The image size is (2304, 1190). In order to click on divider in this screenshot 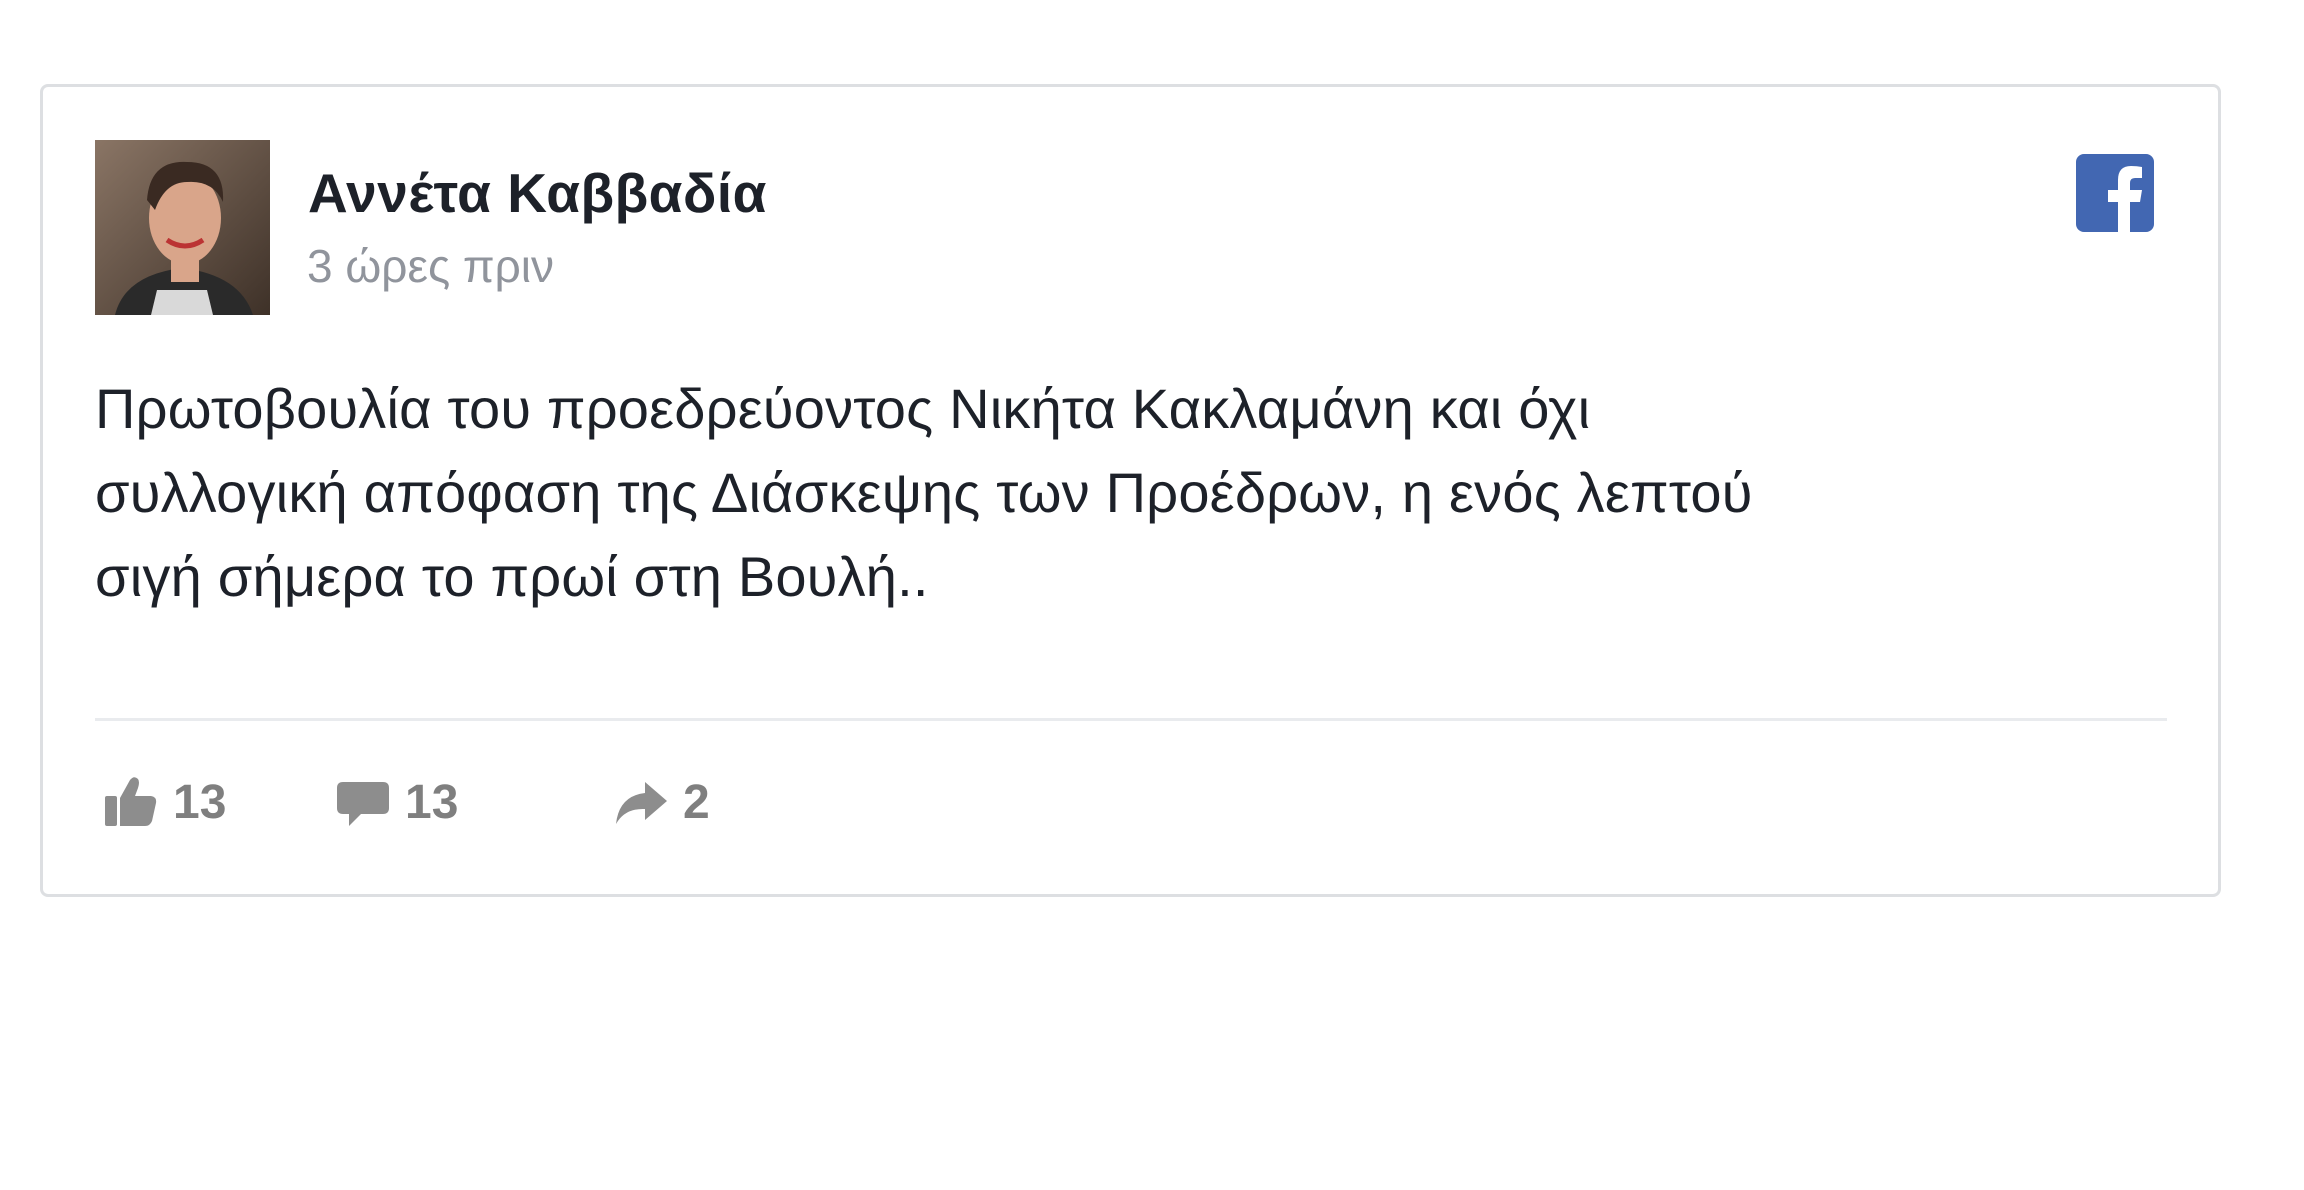, I will do `click(1131, 719)`.